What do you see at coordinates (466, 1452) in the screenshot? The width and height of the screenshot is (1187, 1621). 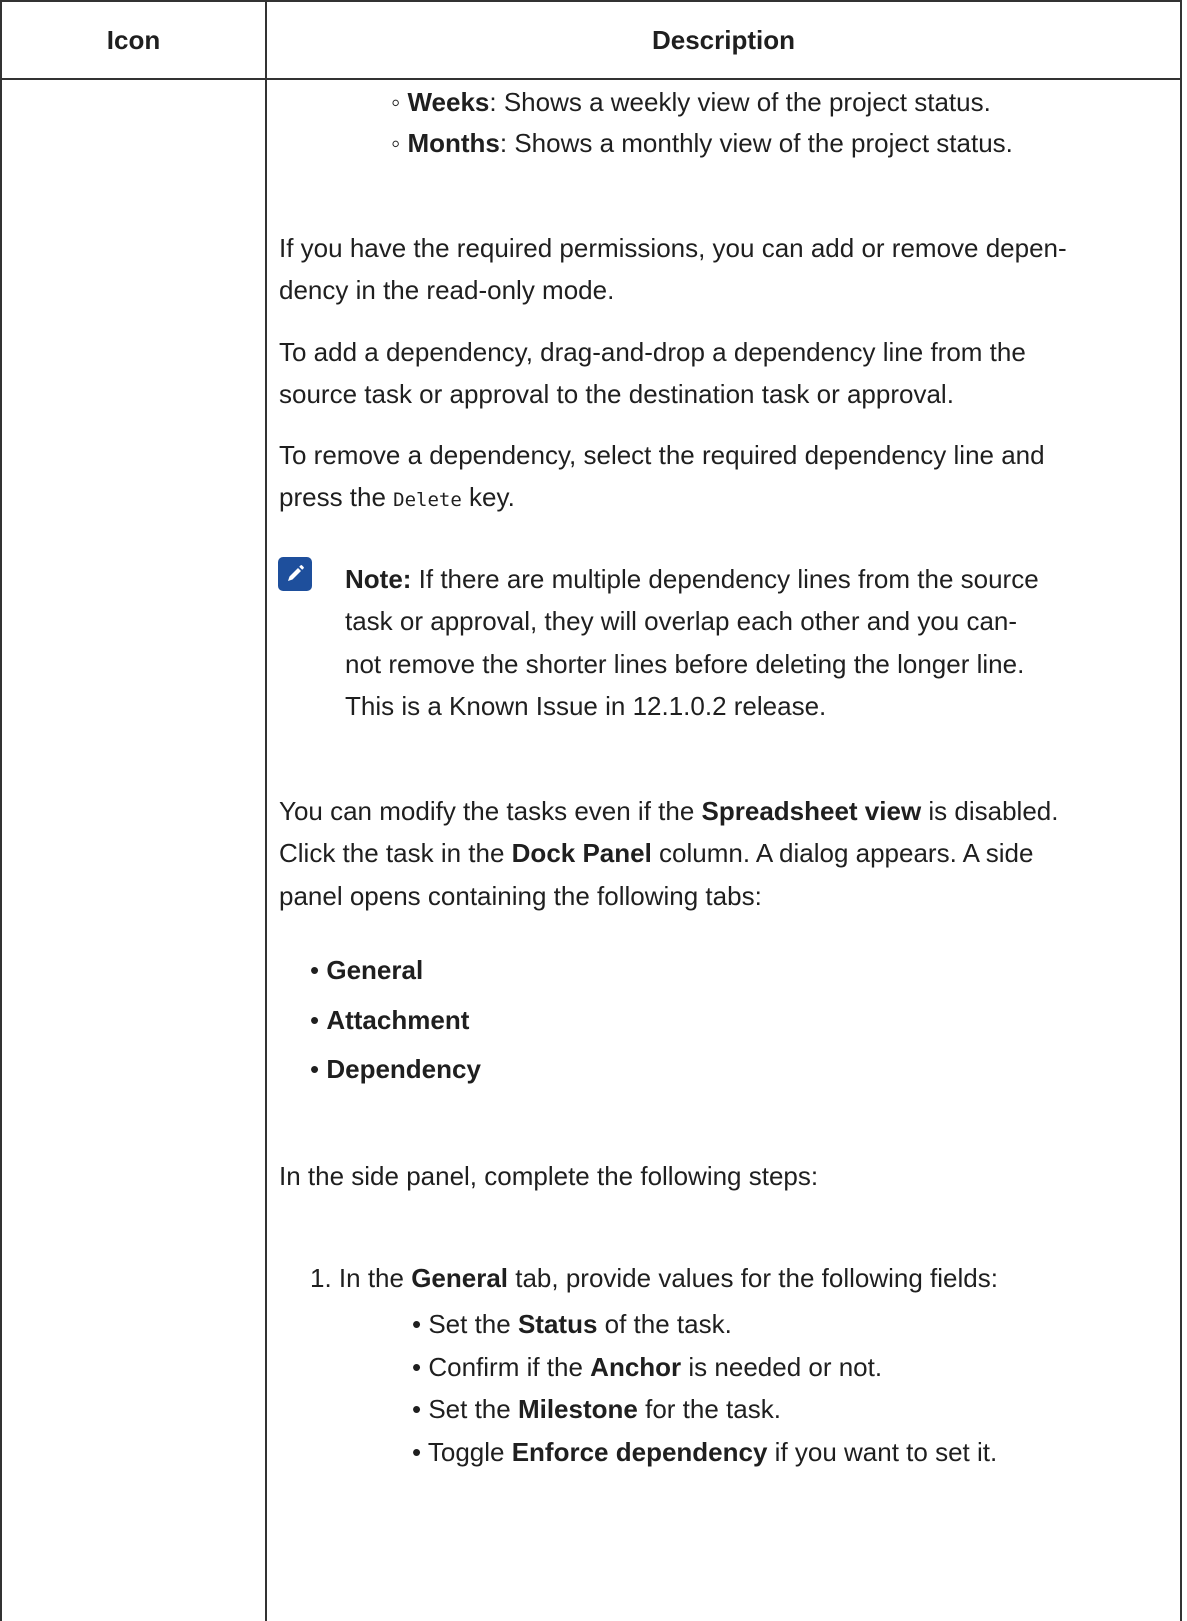 I see `field-text: Toggle` at bounding box center [466, 1452].